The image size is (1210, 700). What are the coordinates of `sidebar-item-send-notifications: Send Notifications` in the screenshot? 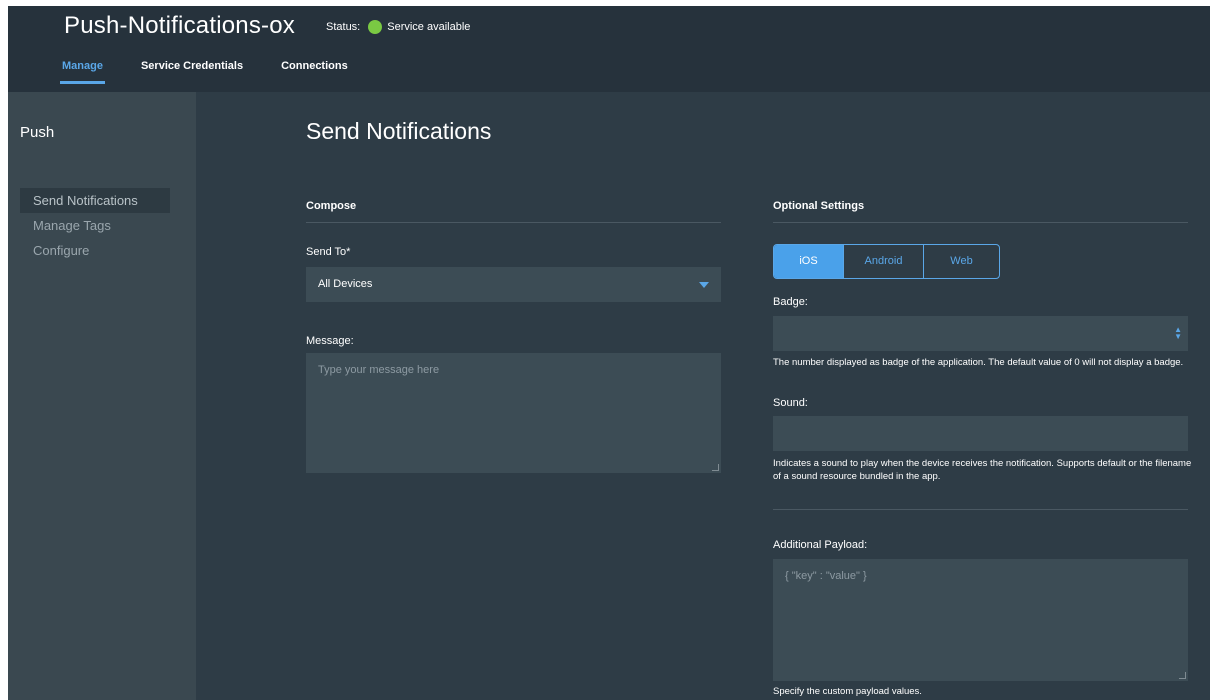 It's located at (95, 200).